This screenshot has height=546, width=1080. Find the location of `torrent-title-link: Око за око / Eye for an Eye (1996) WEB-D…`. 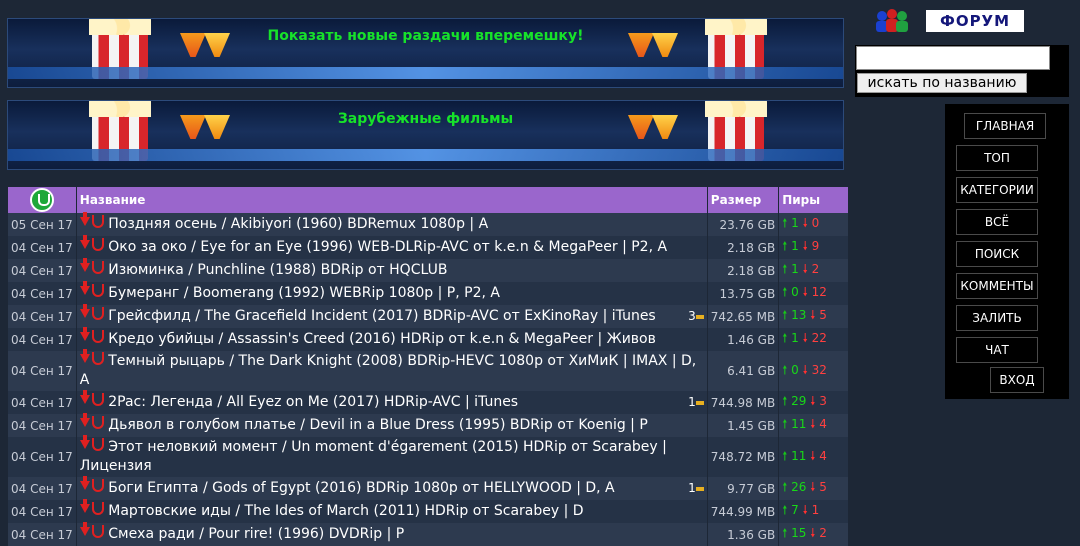

torrent-title-link: Око за око / Eye for an Eye (1996) WEB-D… is located at coordinates (387, 247).